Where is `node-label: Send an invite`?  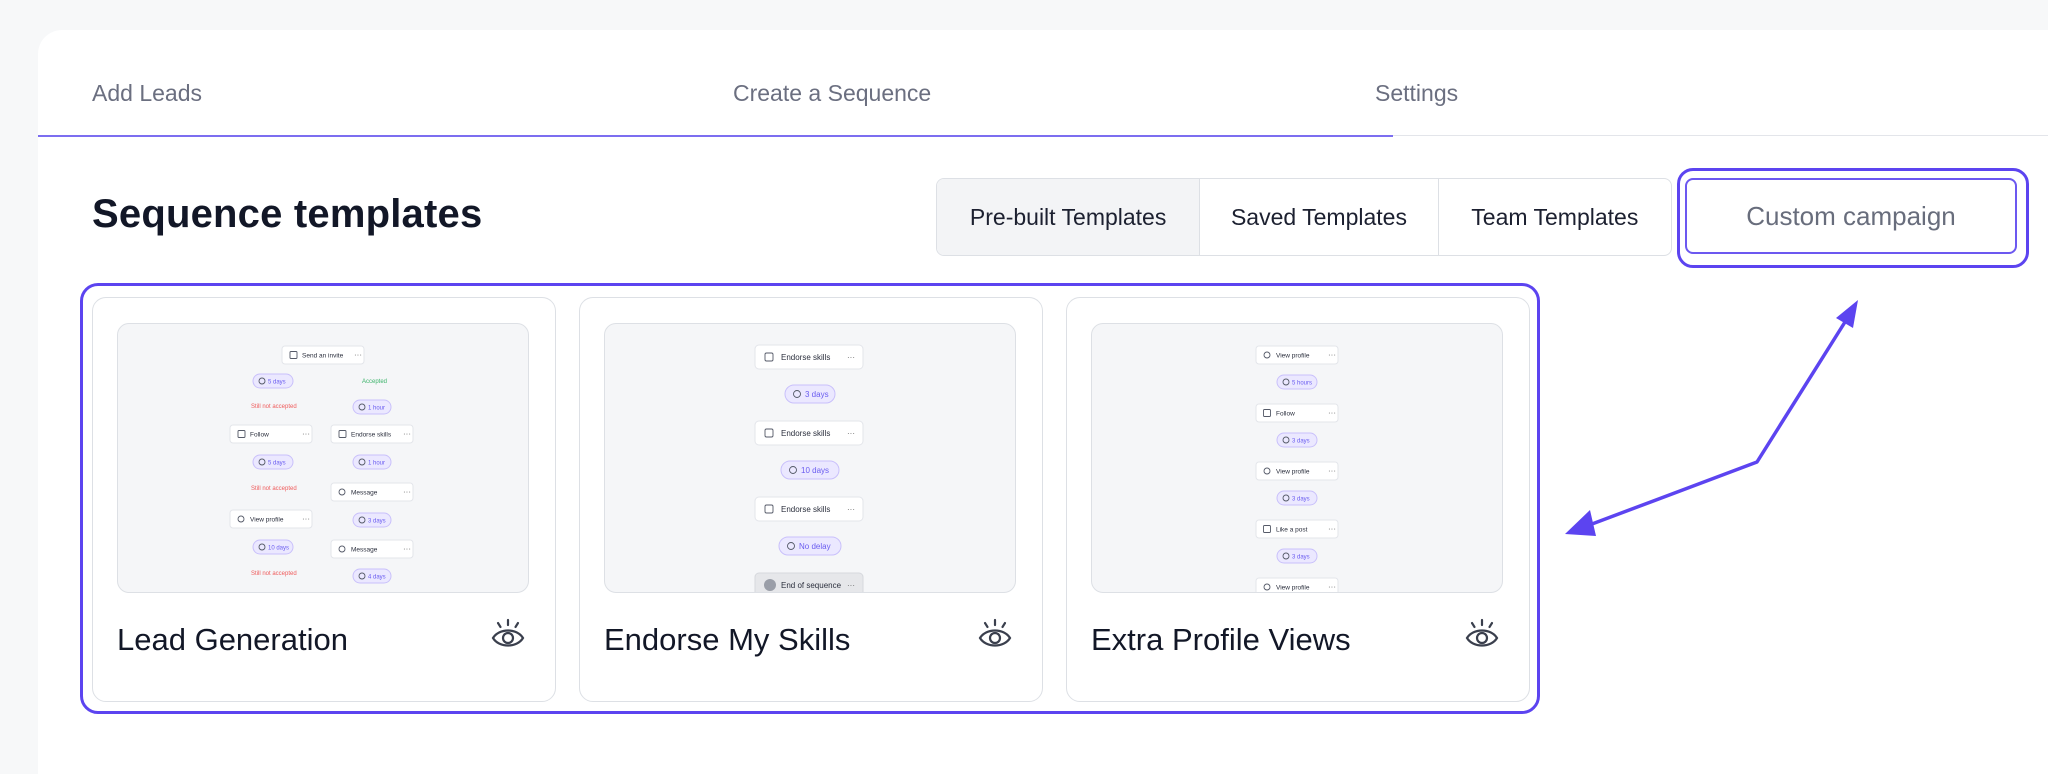
node-label: Send an invite is located at coordinates (323, 356).